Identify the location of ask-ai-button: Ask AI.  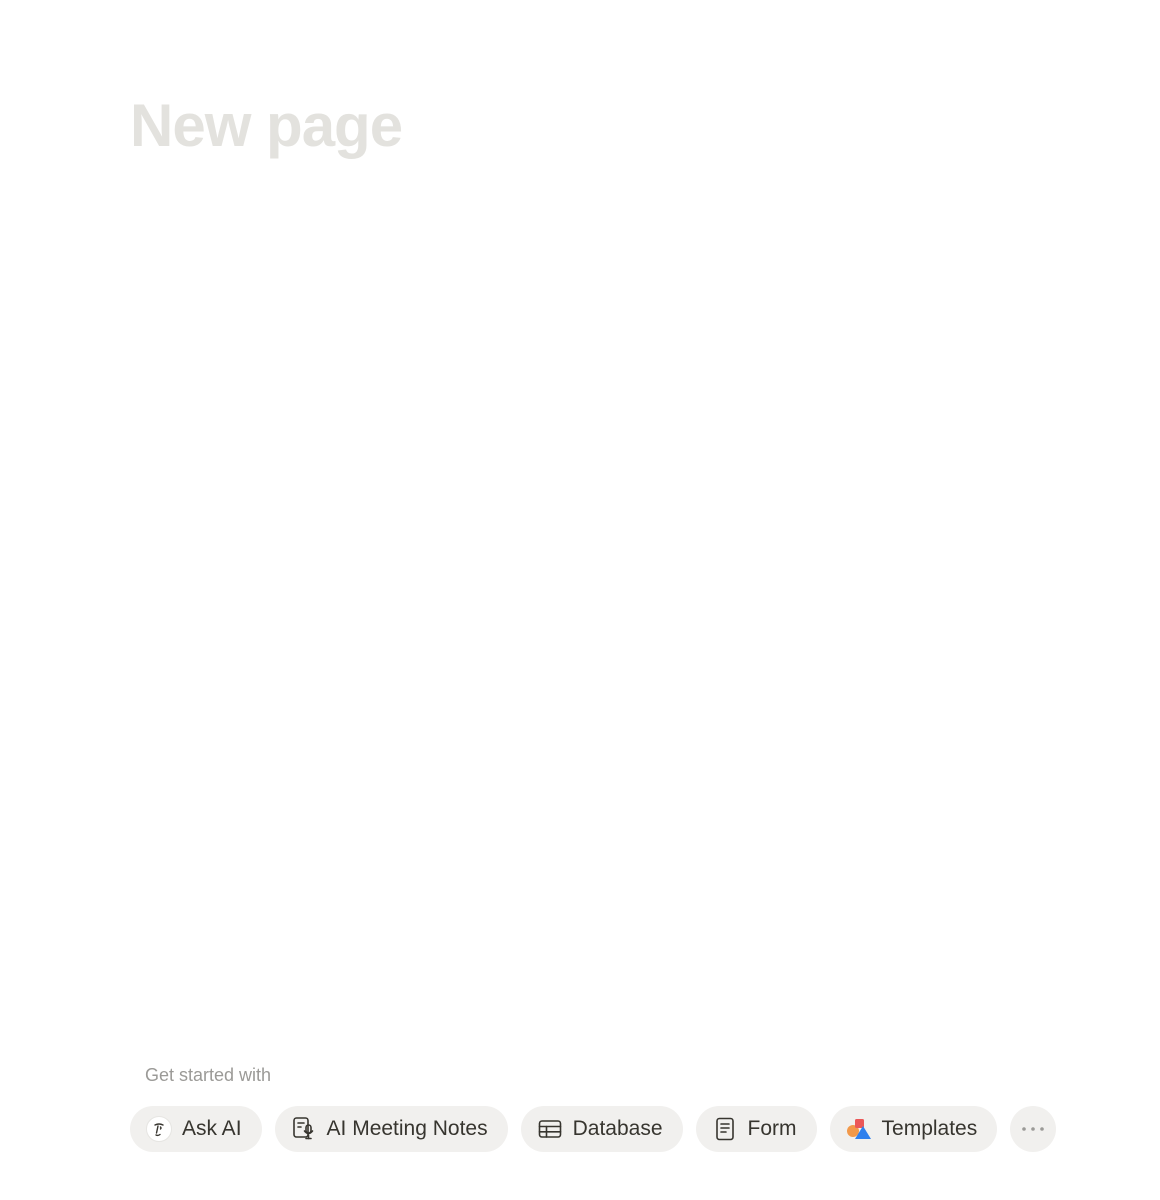
(196, 1129).